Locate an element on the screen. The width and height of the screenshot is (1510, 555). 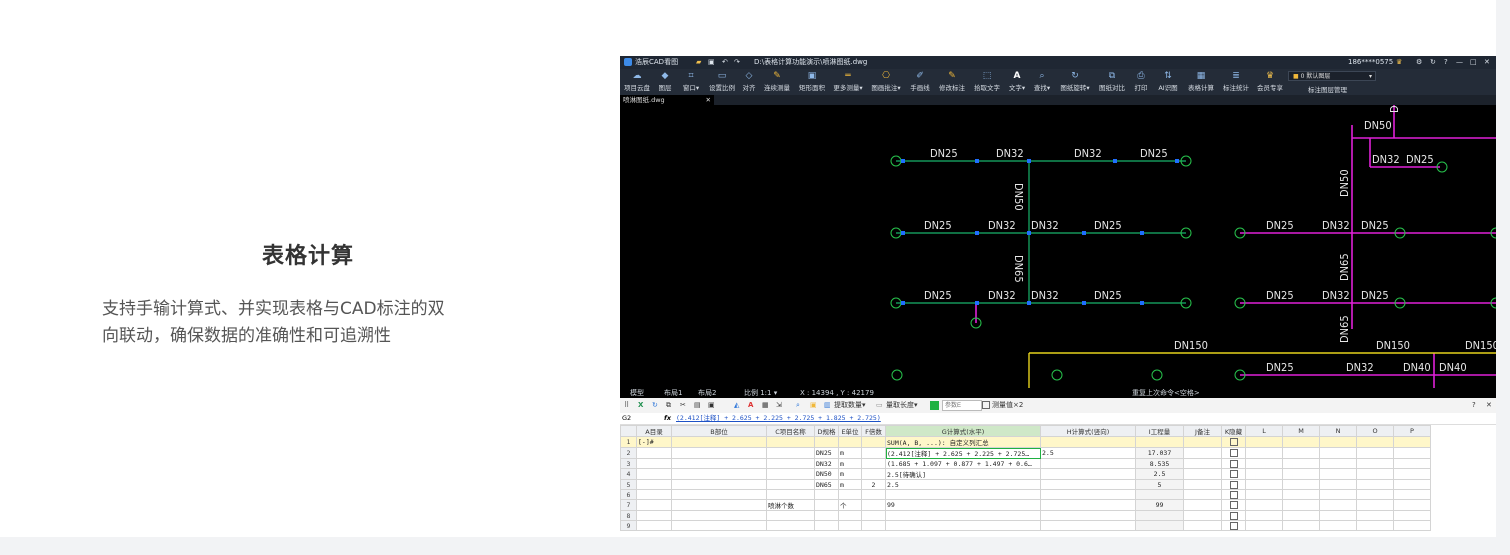
column-header: B部位 is located at coordinates (719, 431).